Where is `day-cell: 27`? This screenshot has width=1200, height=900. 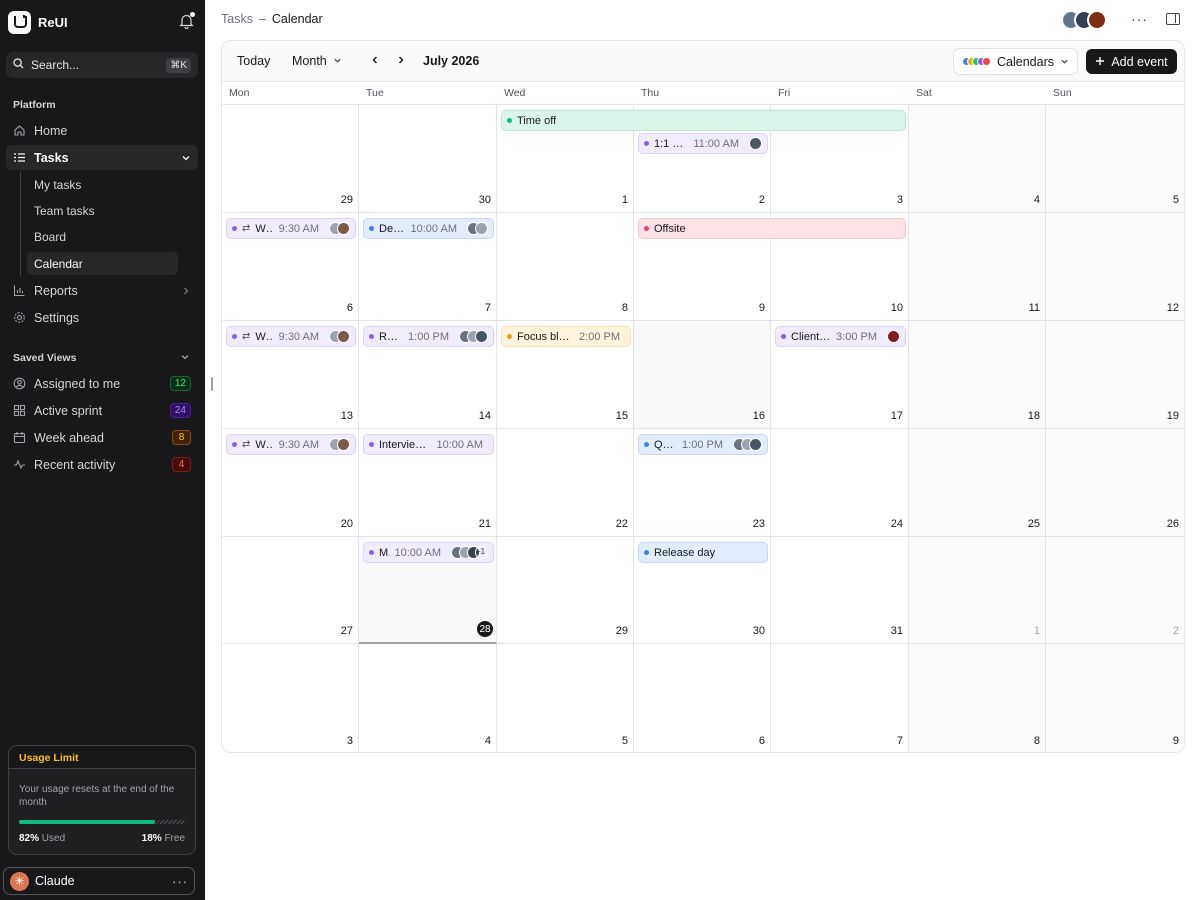 day-cell: 27 is located at coordinates (290, 590).